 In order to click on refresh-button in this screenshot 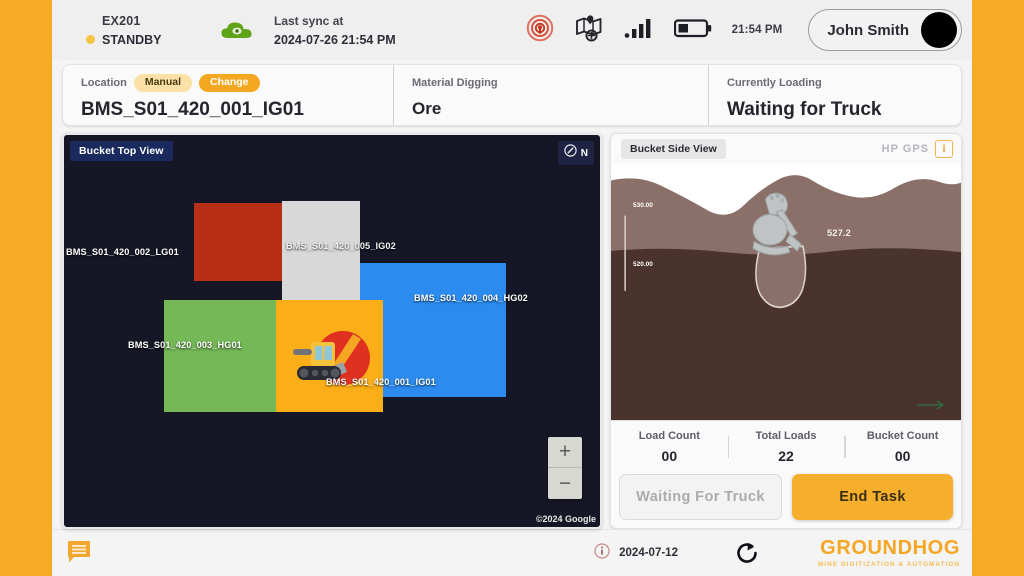, I will do `click(747, 553)`.